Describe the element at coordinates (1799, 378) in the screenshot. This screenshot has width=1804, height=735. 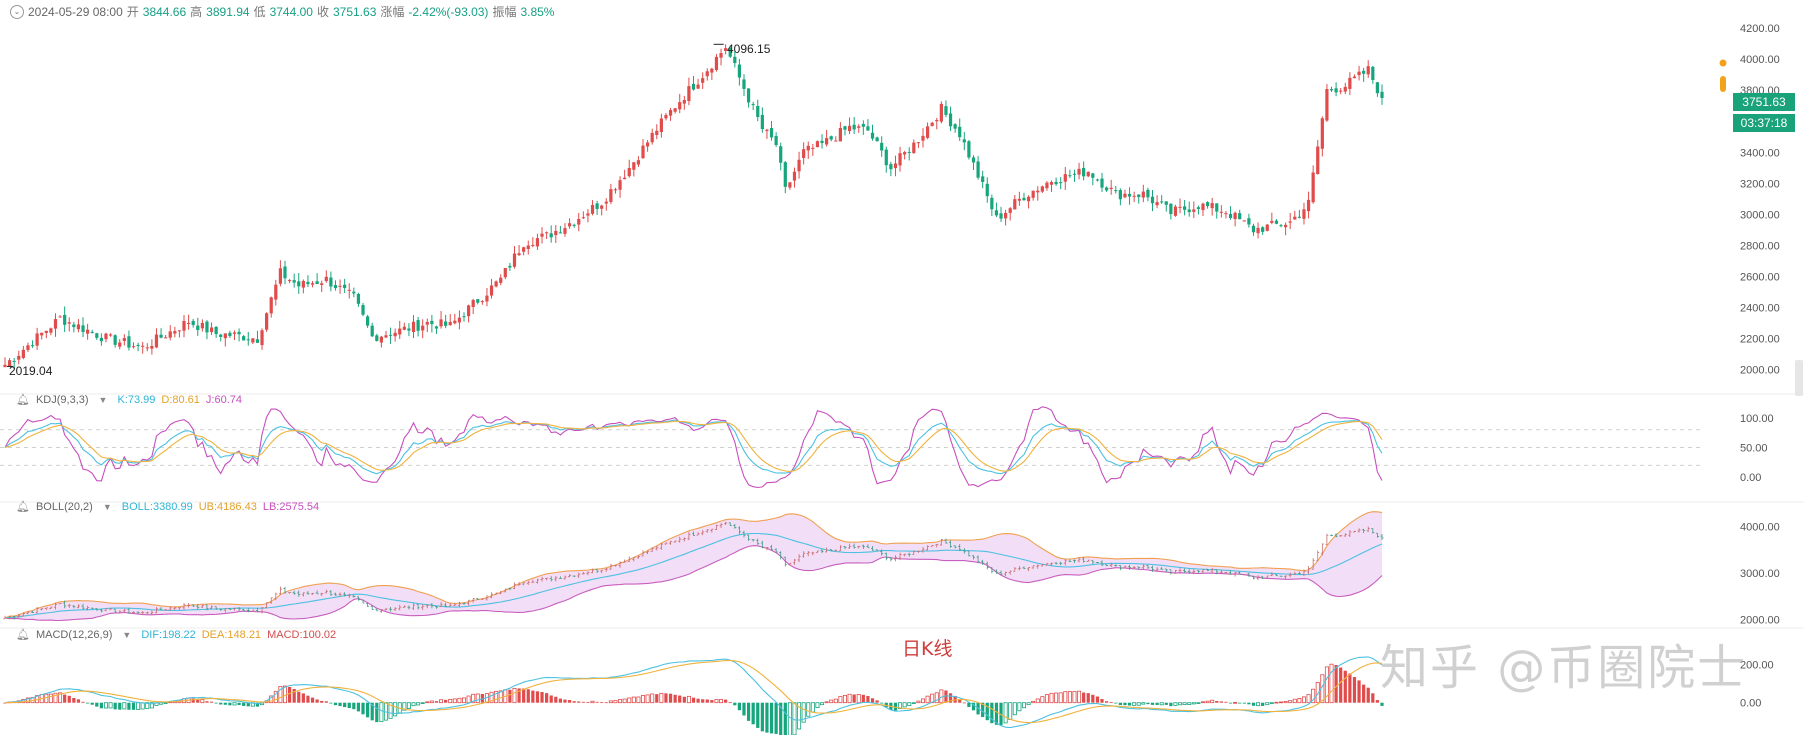
I see `scroll-handle` at that location.